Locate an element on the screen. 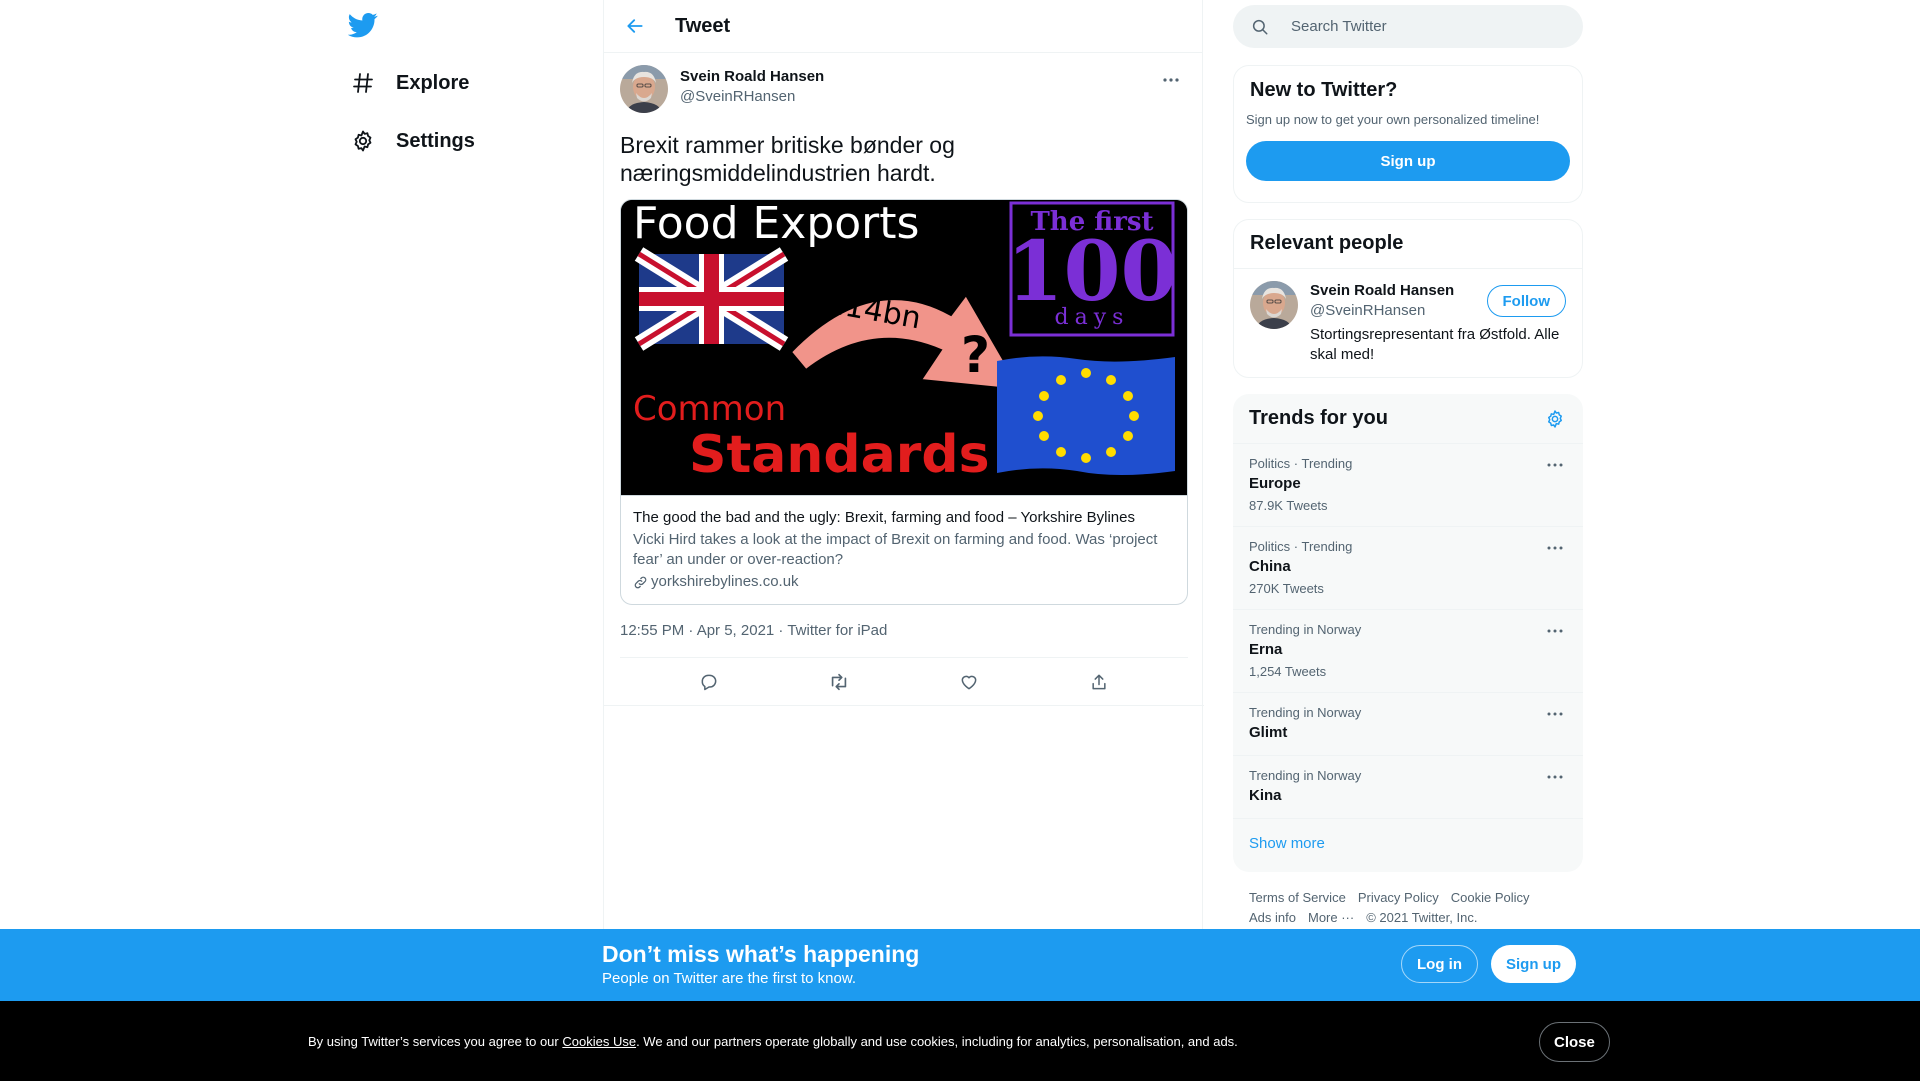 The height and width of the screenshot is (1081, 1920). trend-item: Trending in Norway Kina is located at coordinates (1408, 787).